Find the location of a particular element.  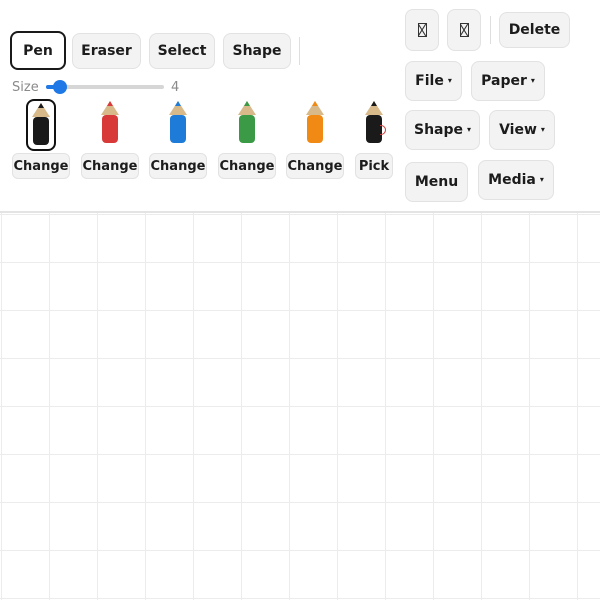

pick-color-button: Pick is located at coordinates (374, 166).